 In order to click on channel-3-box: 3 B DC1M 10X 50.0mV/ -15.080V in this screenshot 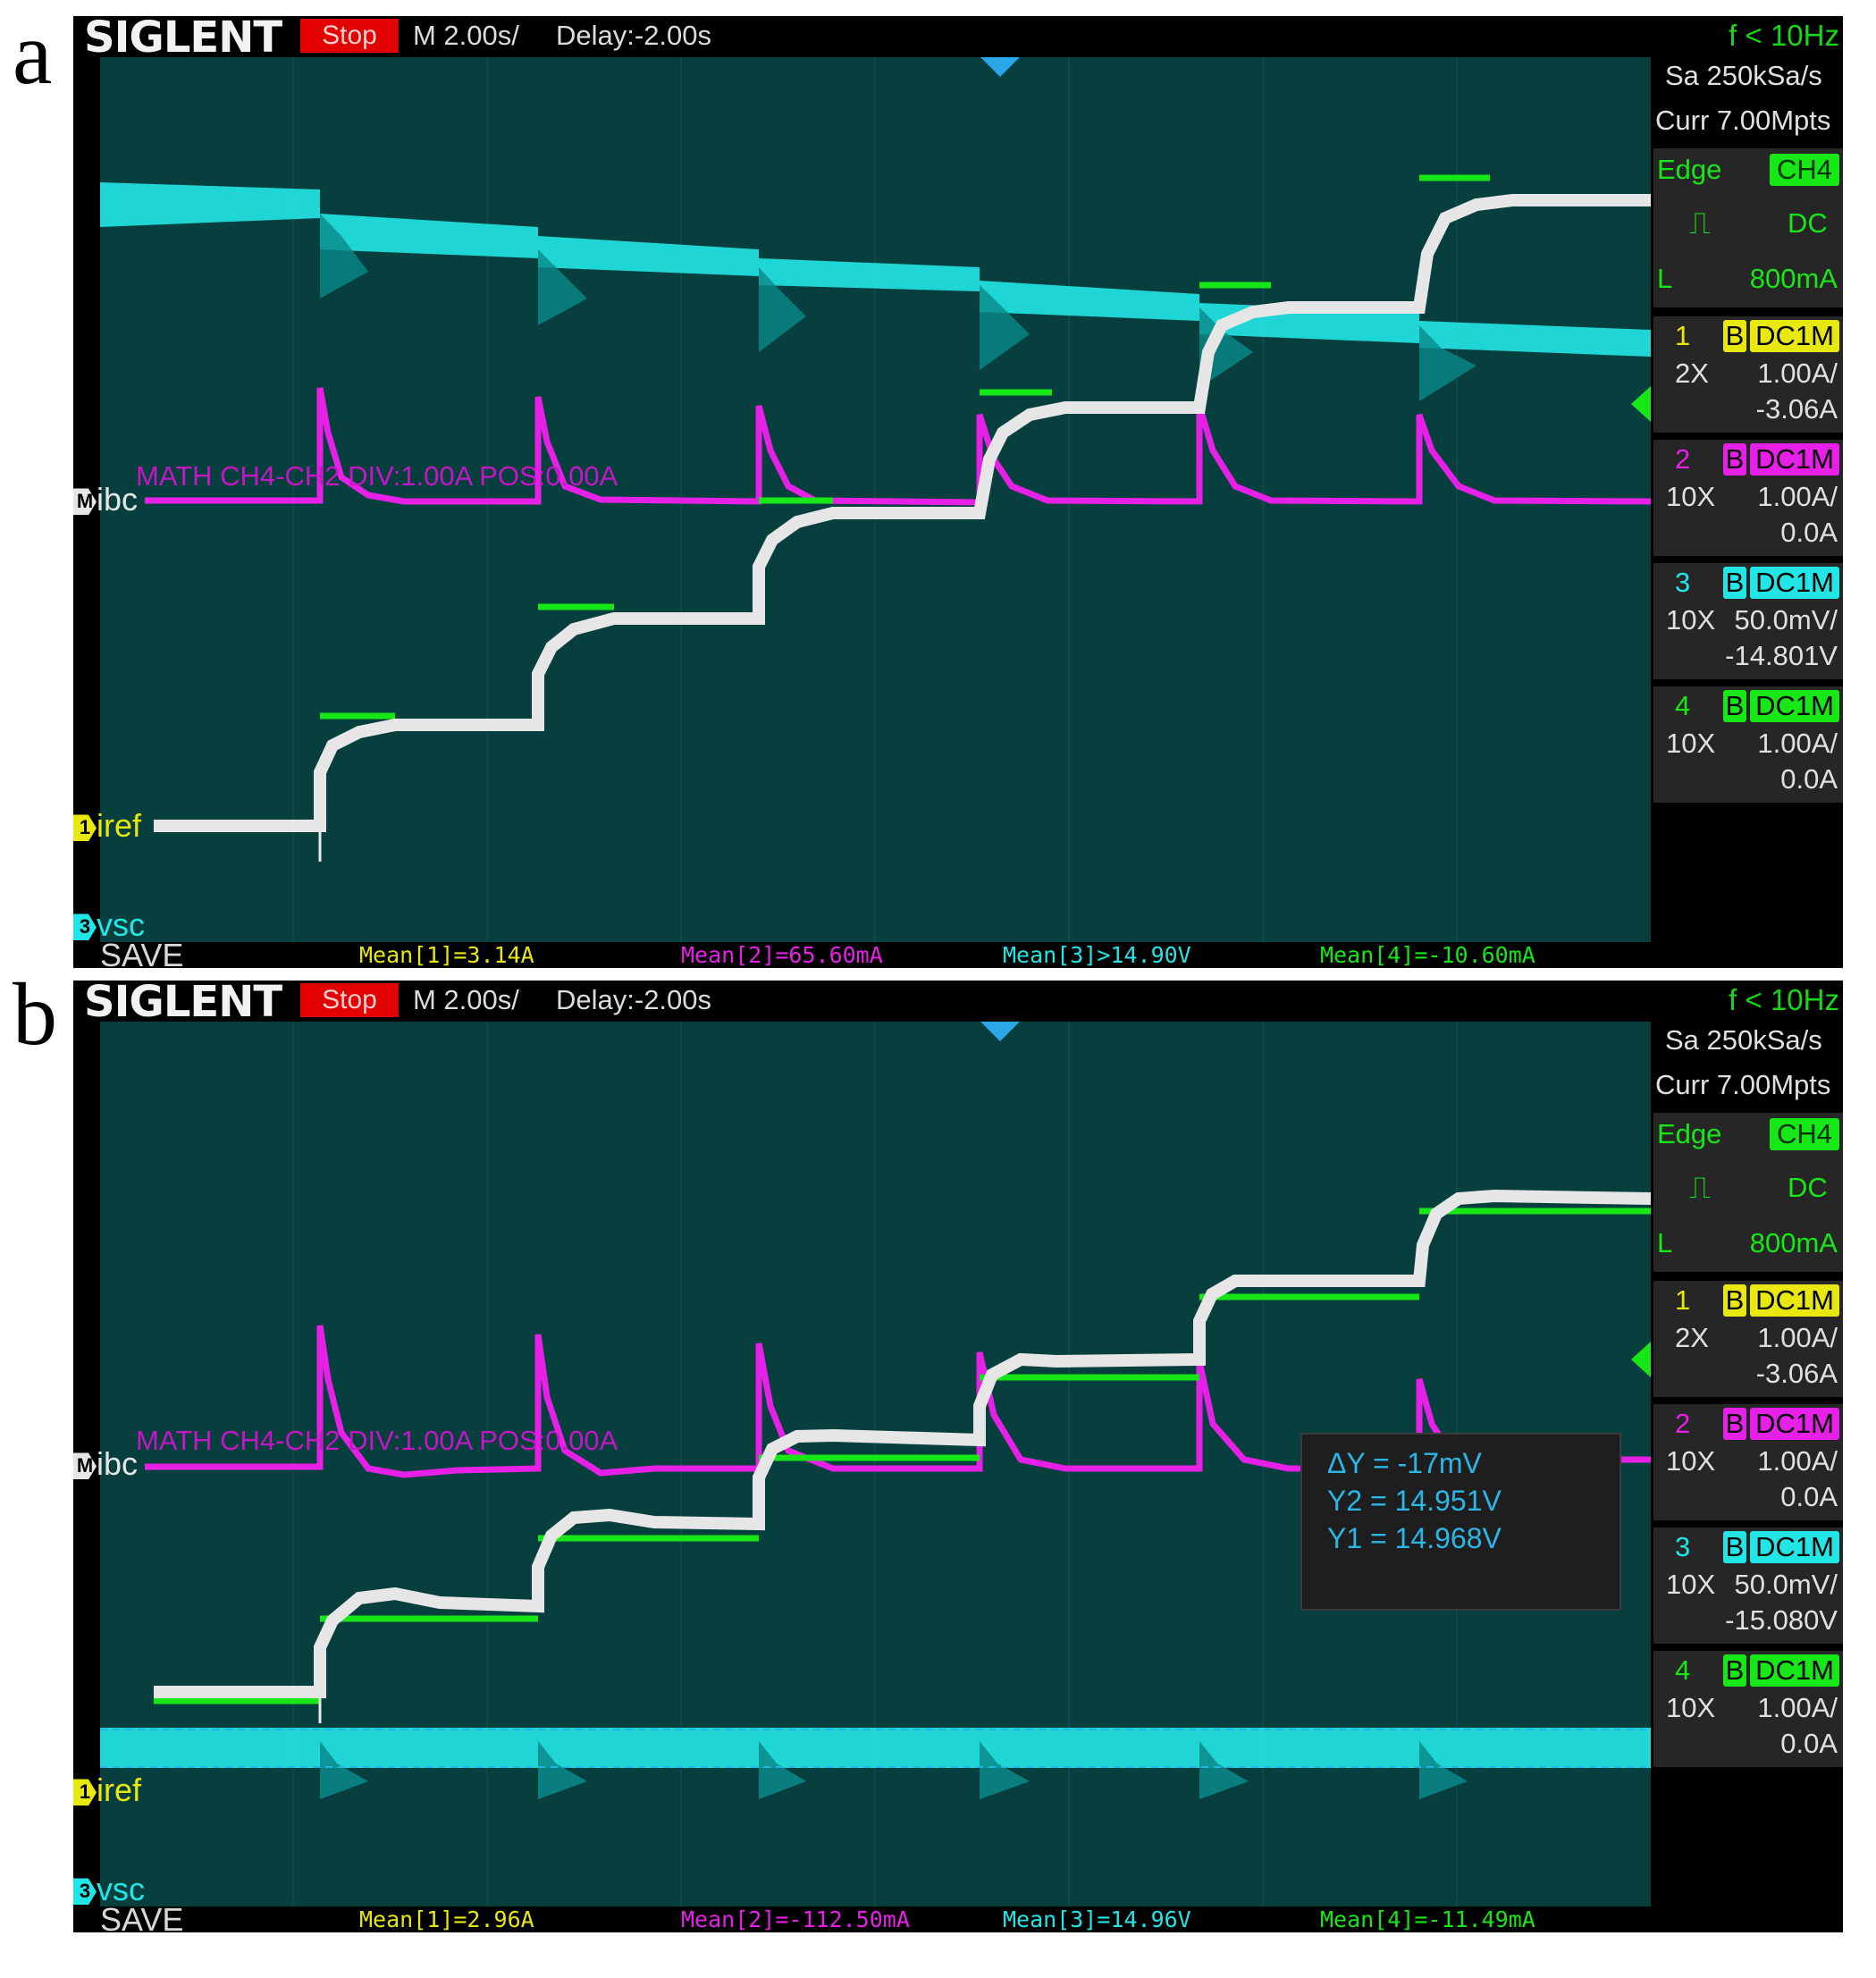, I will do `click(1748, 1586)`.